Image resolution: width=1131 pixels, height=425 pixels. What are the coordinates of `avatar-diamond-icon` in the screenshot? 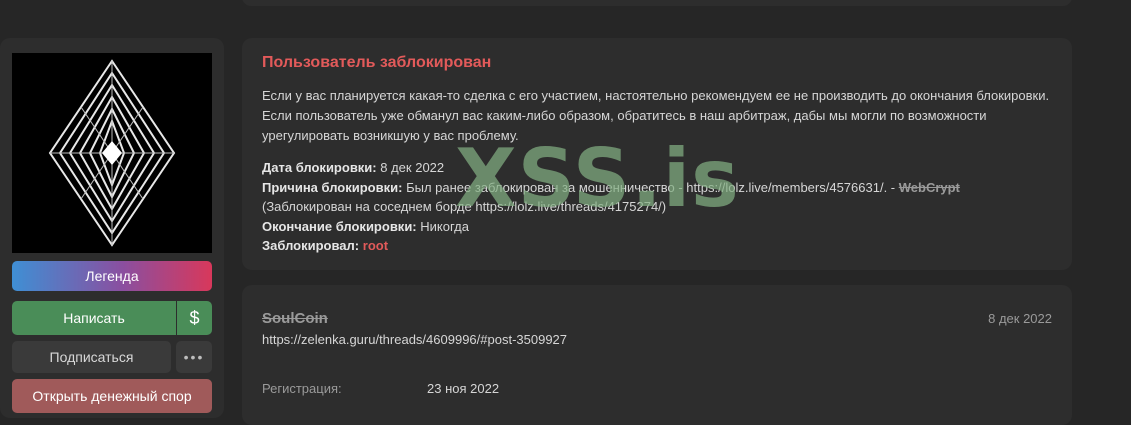 It's located at (112, 153).